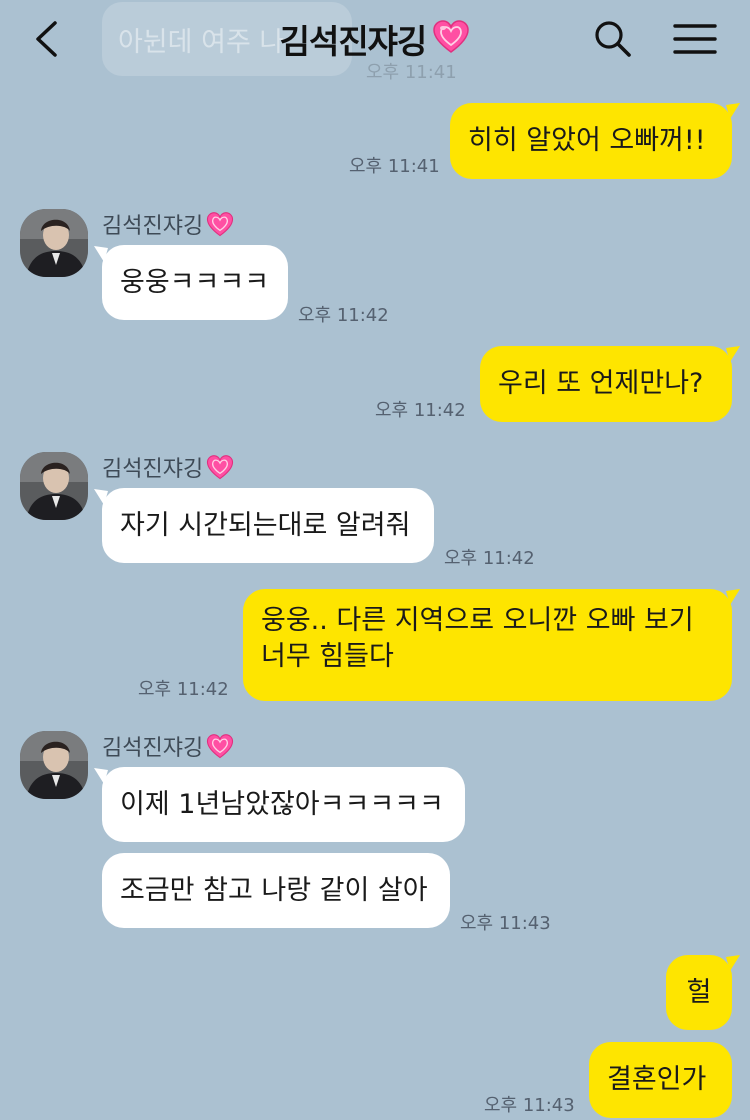  Describe the element at coordinates (394, 166) in the screenshot. I see `message-time: 오후 11:41` at that location.